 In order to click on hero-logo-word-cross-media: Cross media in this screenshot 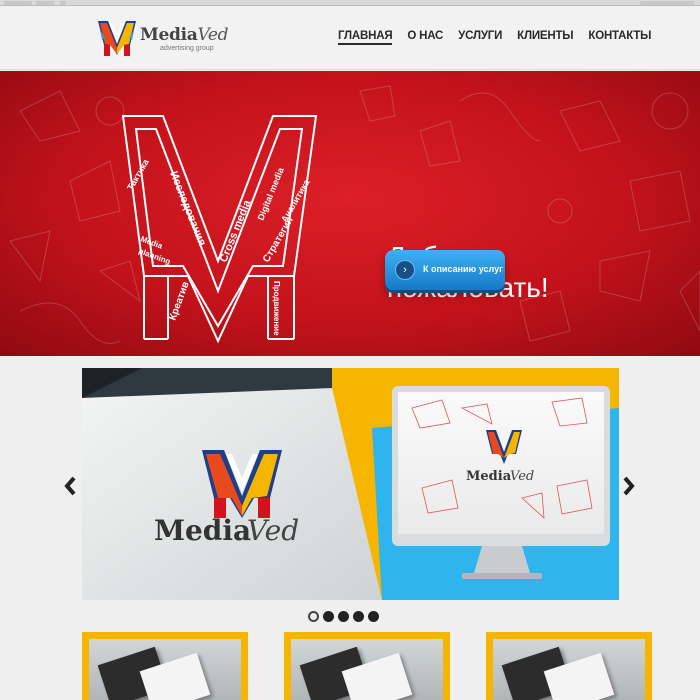, I will do `click(236, 231)`.